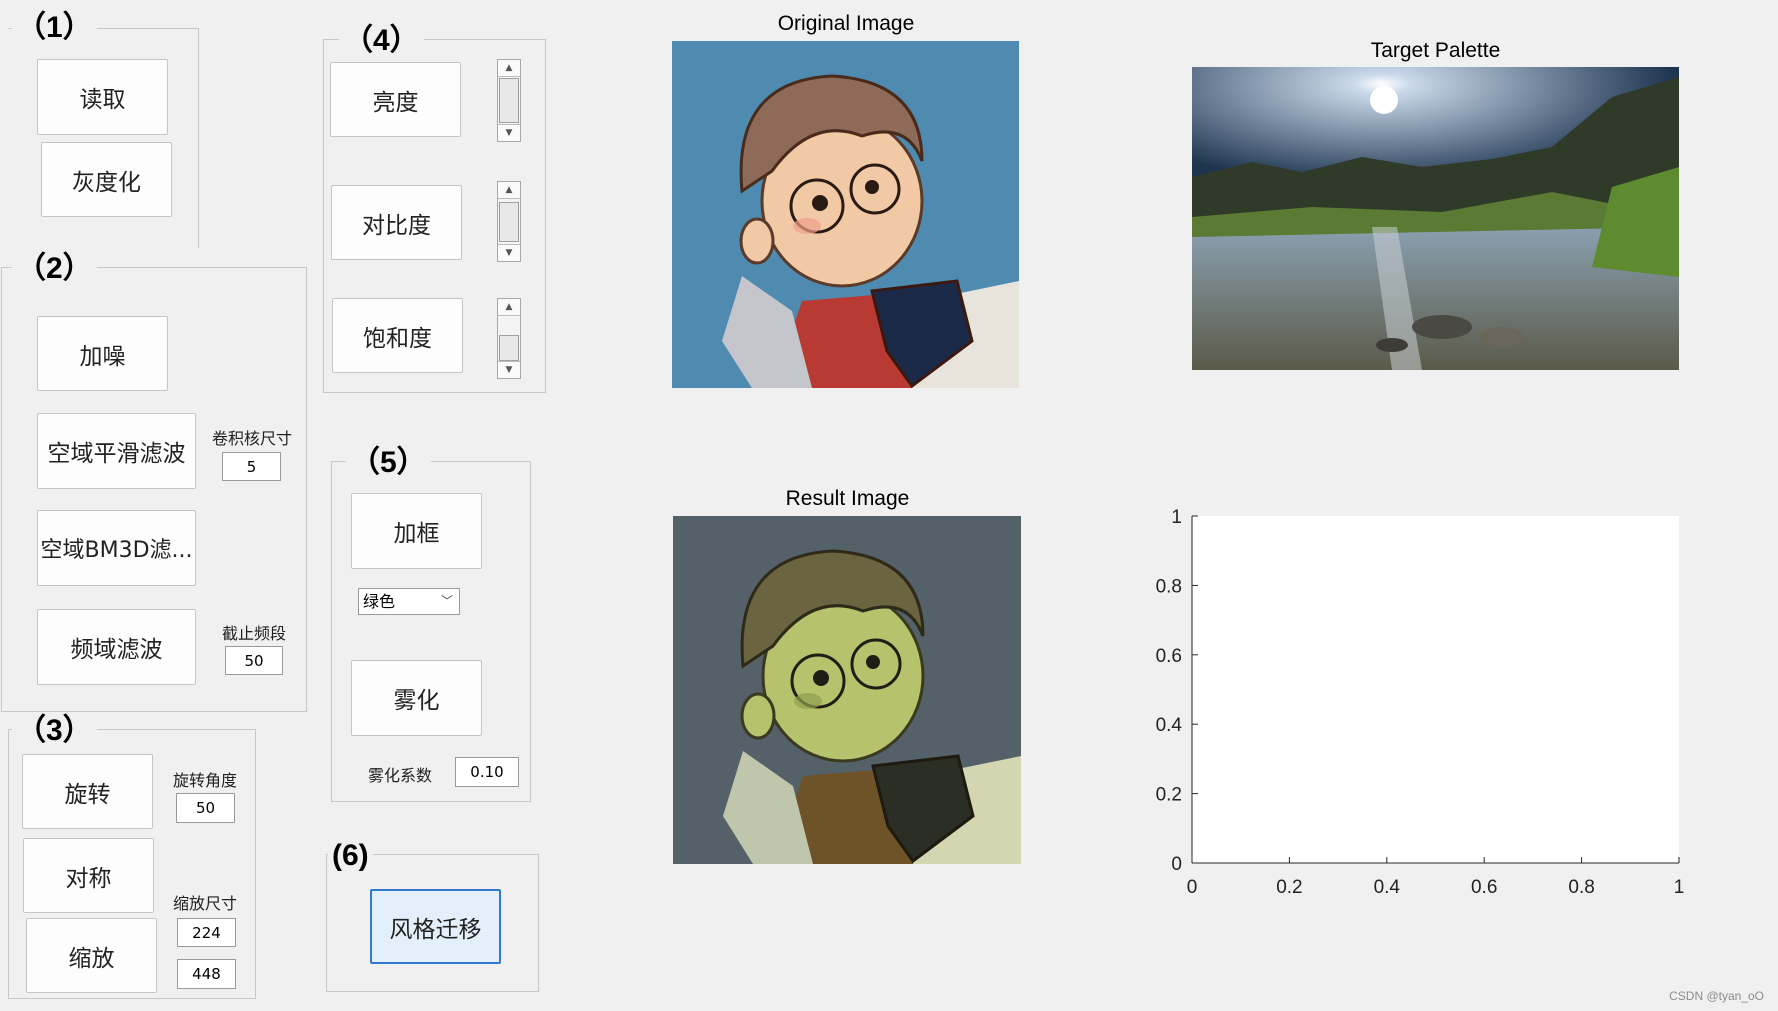  I want to click on x-tick-label: 0, so click(1192, 887).